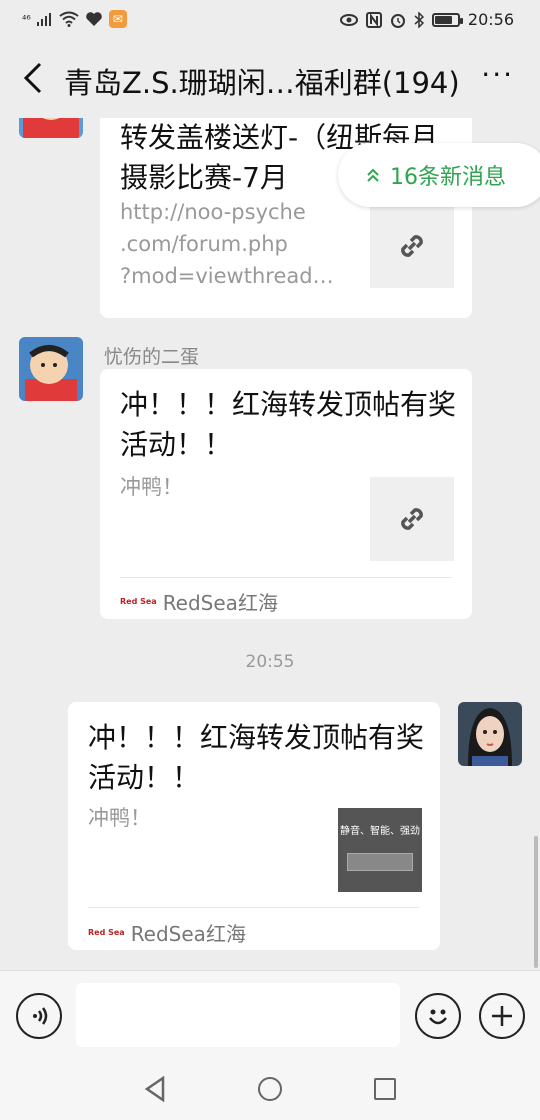 This screenshot has width=540, height=1120. I want to click on new-messages-label: 16条新消息, so click(448, 177).